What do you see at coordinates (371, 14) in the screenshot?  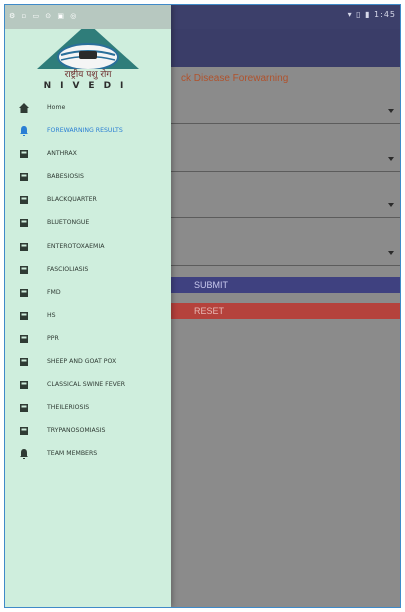 I see `status-icons: ▾ ▯ ▮ 1:45` at bounding box center [371, 14].